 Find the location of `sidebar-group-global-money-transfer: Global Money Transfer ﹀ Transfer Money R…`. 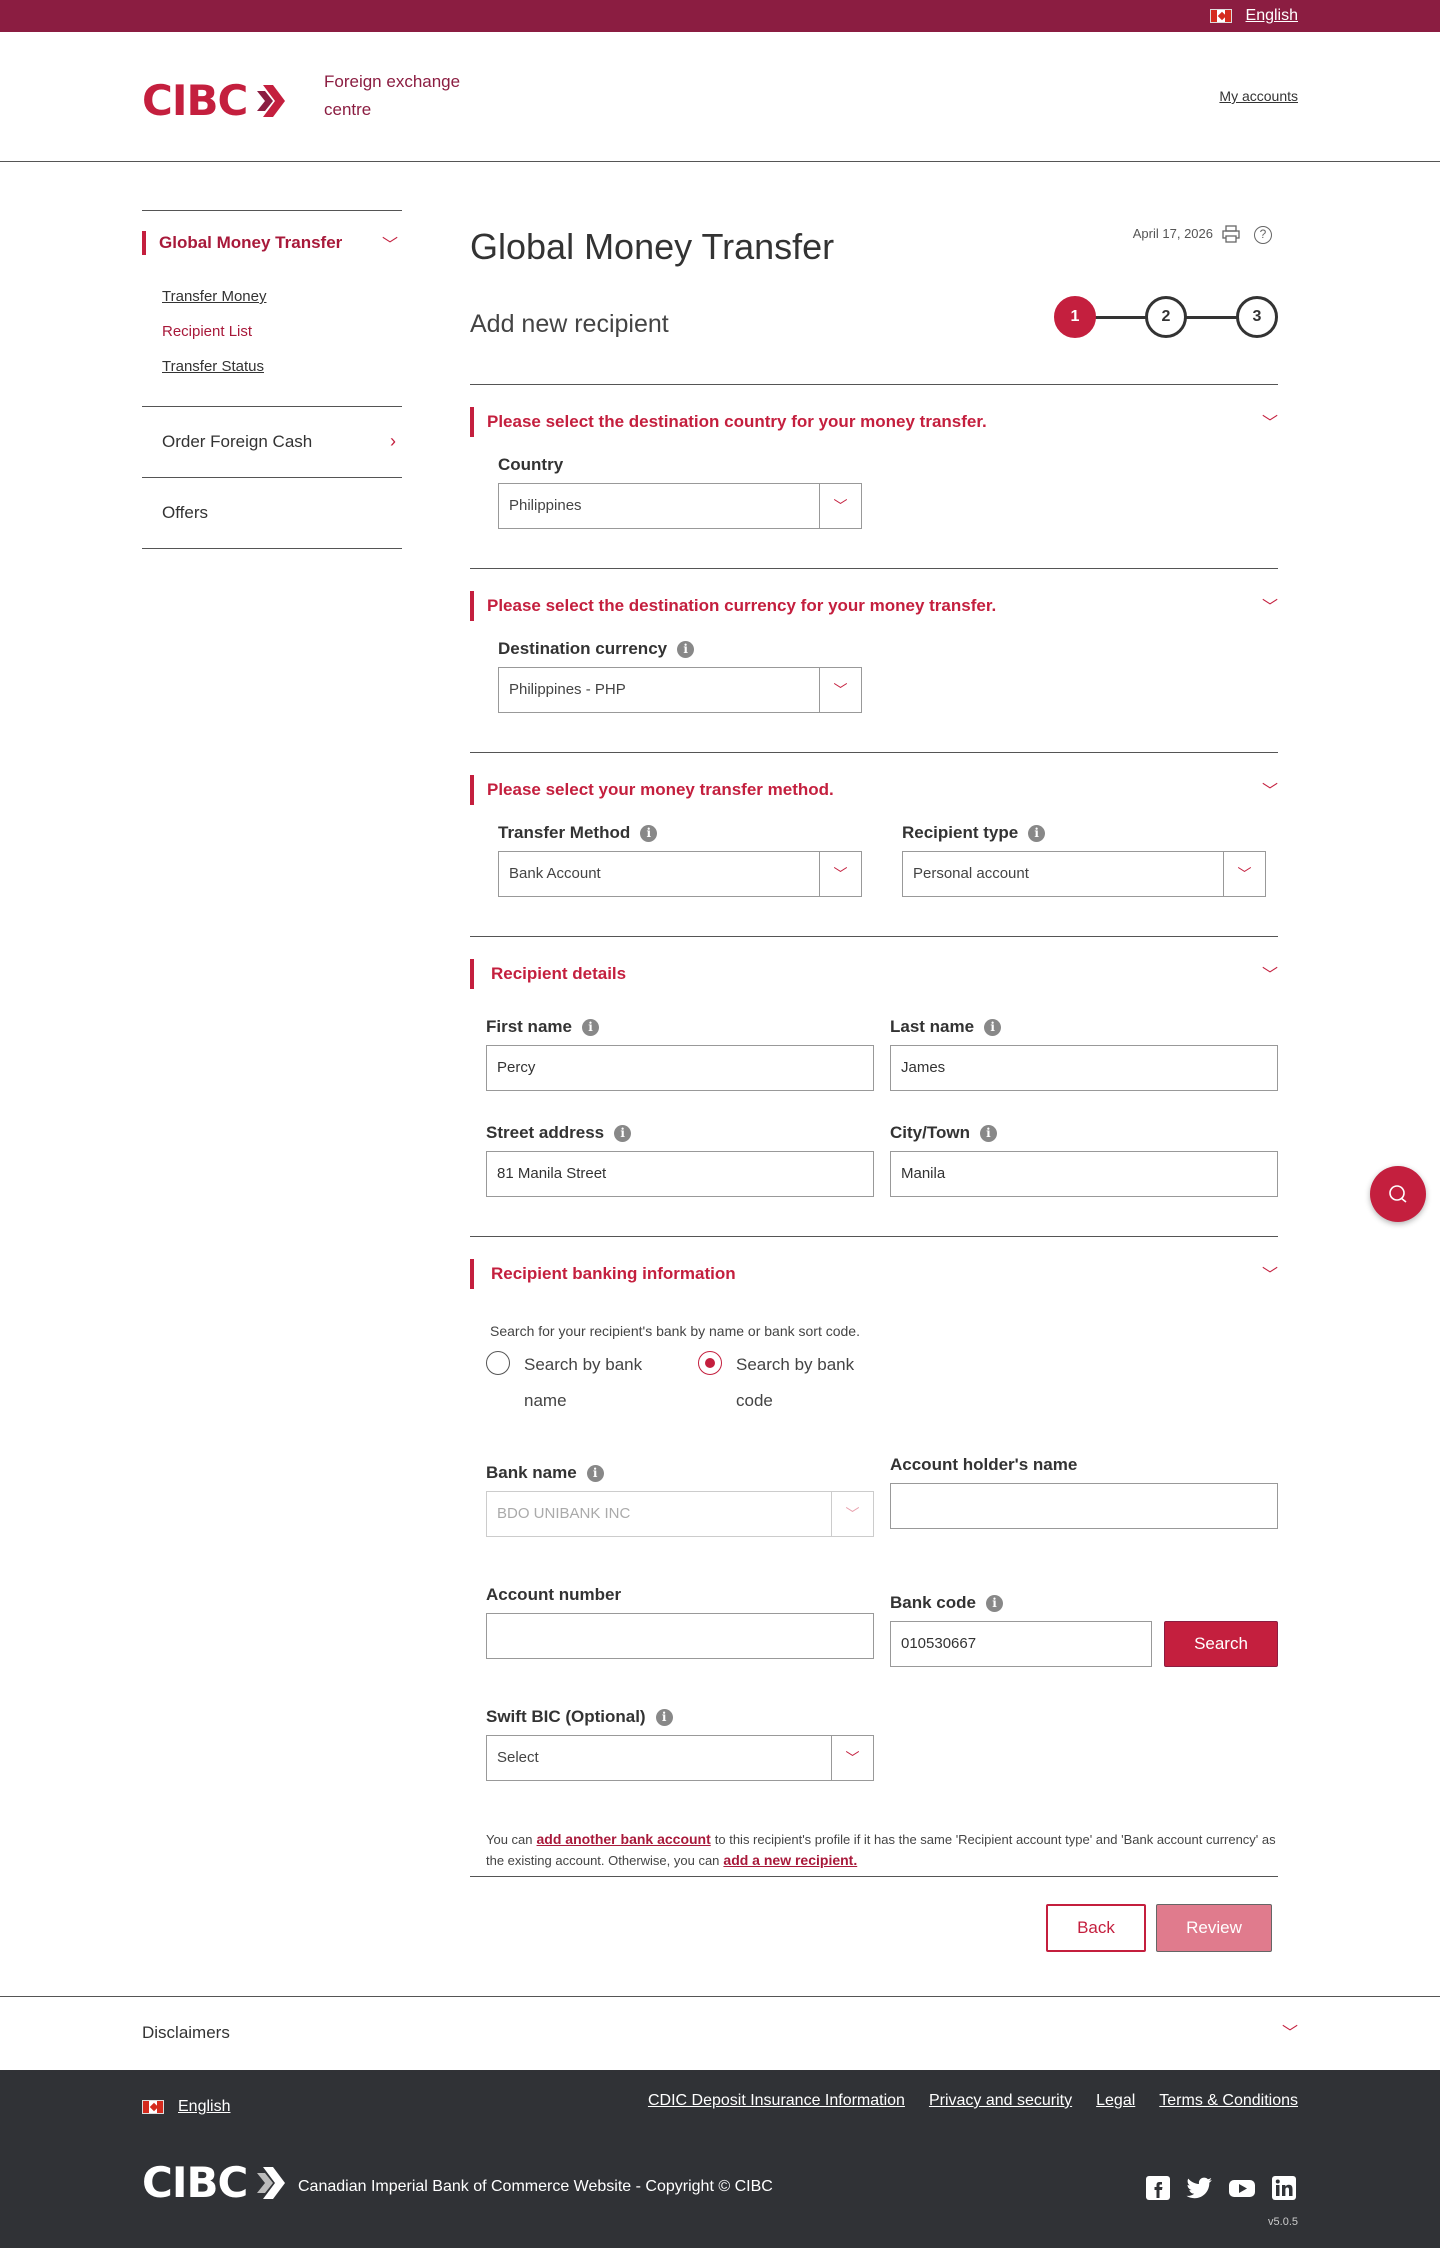

sidebar-group-global-money-transfer: Global Money Transfer ﹀ Transfer Money R… is located at coordinates (272, 309).